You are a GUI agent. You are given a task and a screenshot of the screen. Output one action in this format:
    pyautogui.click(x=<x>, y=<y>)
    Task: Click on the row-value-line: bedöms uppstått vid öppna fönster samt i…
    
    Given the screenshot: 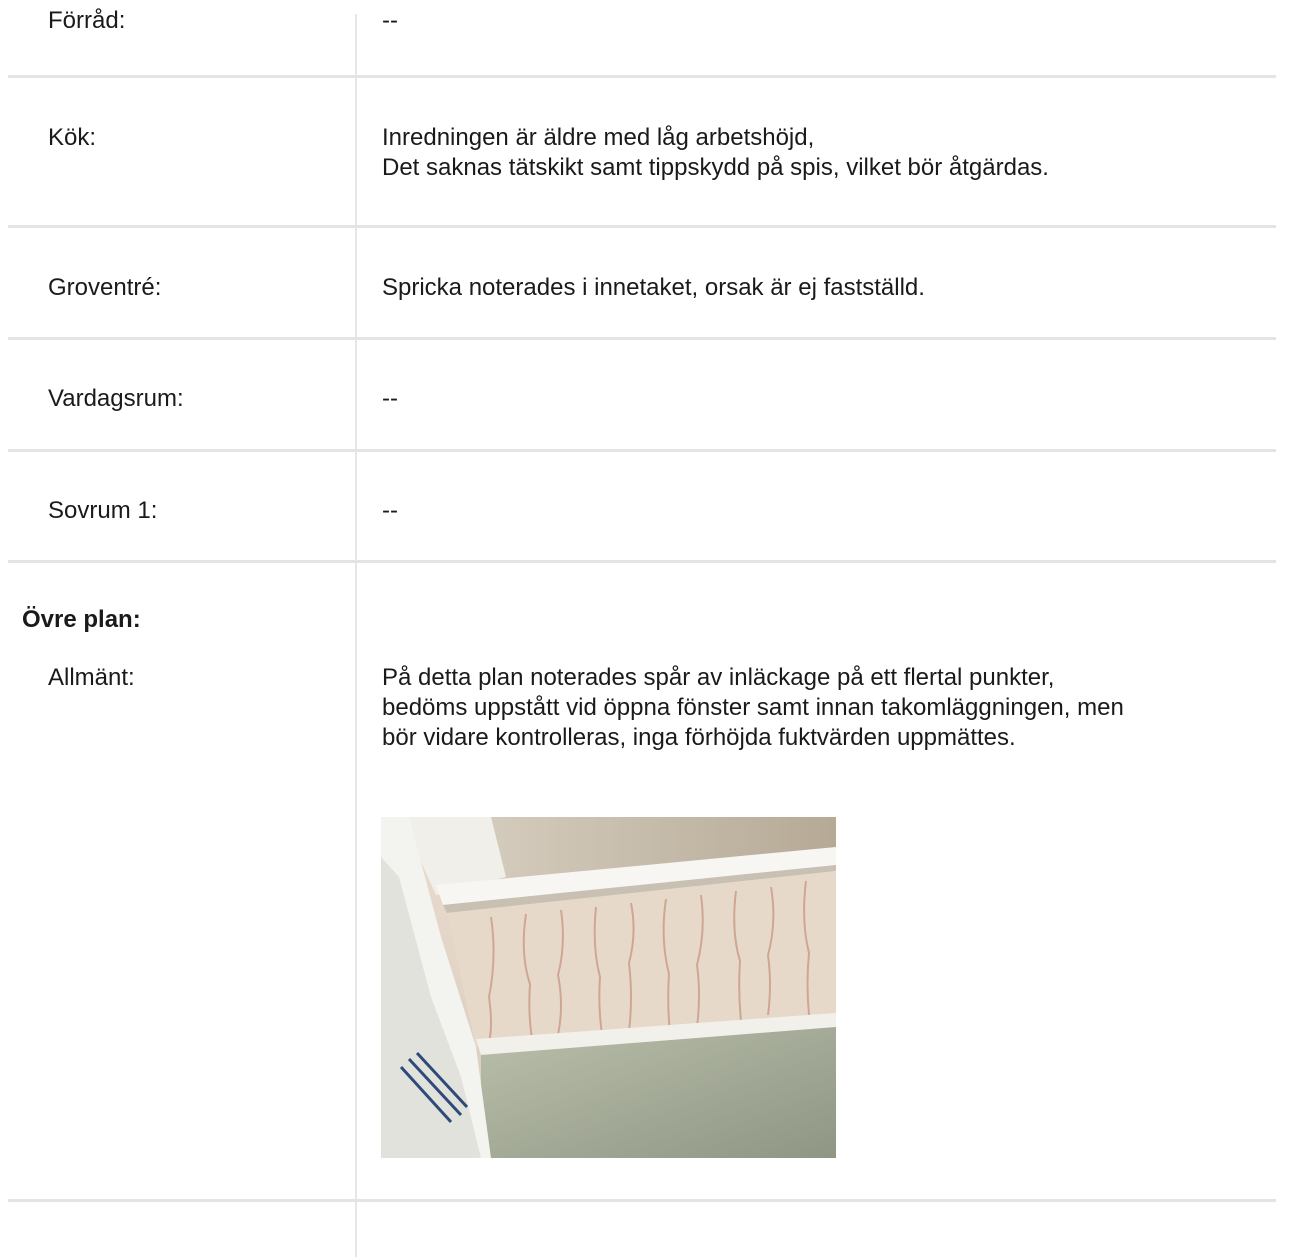 What is the action you would take?
    pyautogui.click(x=753, y=707)
    